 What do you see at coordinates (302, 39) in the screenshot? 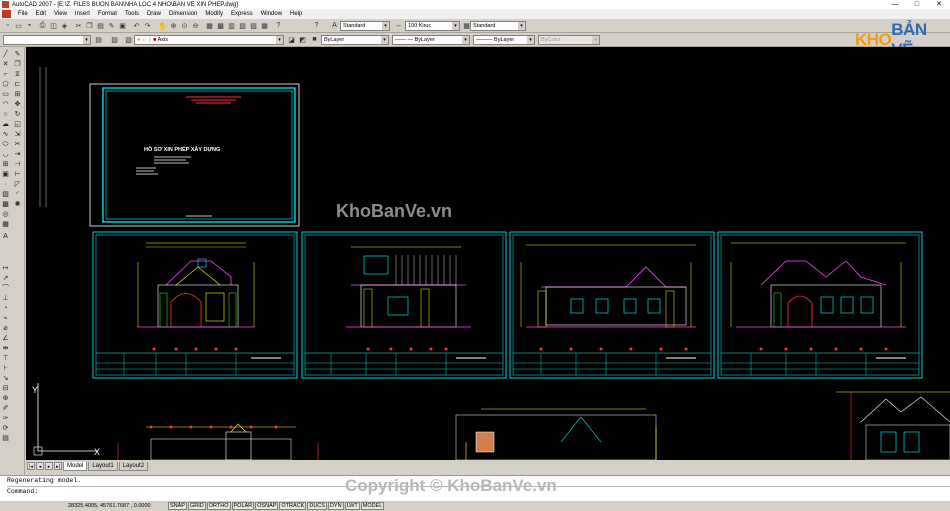
I see `layer-previous-icon: ◩` at bounding box center [302, 39].